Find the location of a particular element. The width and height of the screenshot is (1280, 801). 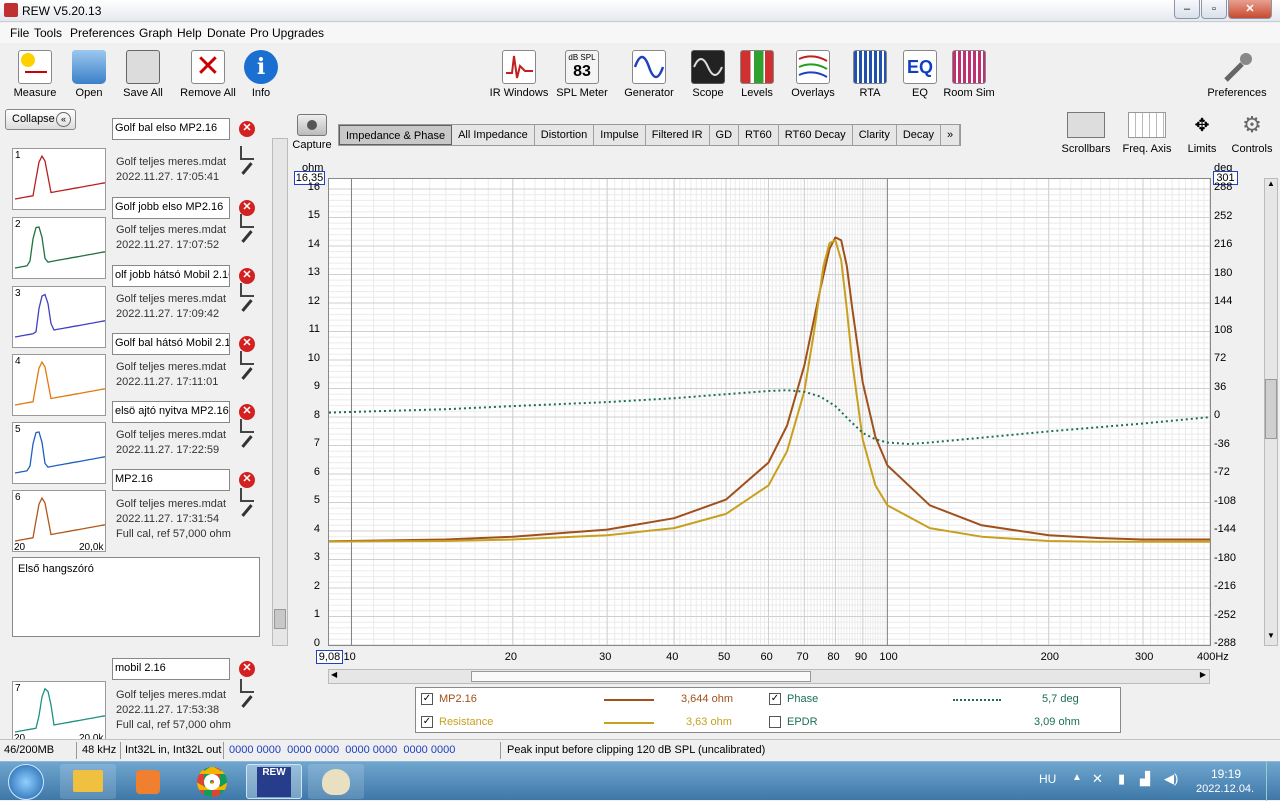

save-all-button: Save All is located at coordinates (143, 74).